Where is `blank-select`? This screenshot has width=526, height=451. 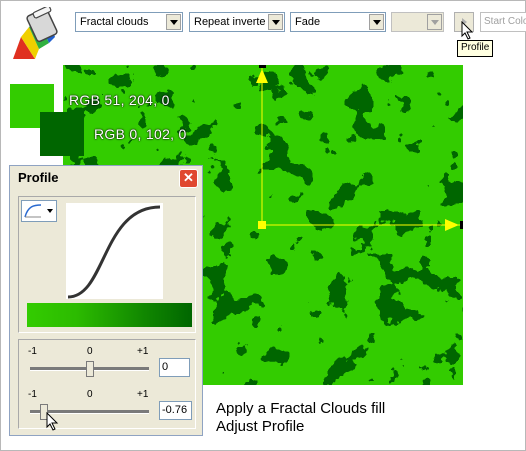
blank-select is located at coordinates (417, 22).